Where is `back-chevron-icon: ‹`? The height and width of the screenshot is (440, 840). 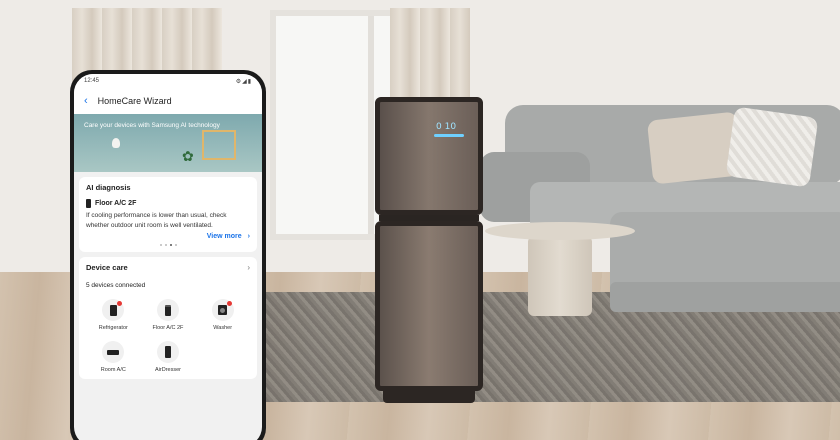 back-chevron-icon: ‹ is located at coordinates (86, 101).